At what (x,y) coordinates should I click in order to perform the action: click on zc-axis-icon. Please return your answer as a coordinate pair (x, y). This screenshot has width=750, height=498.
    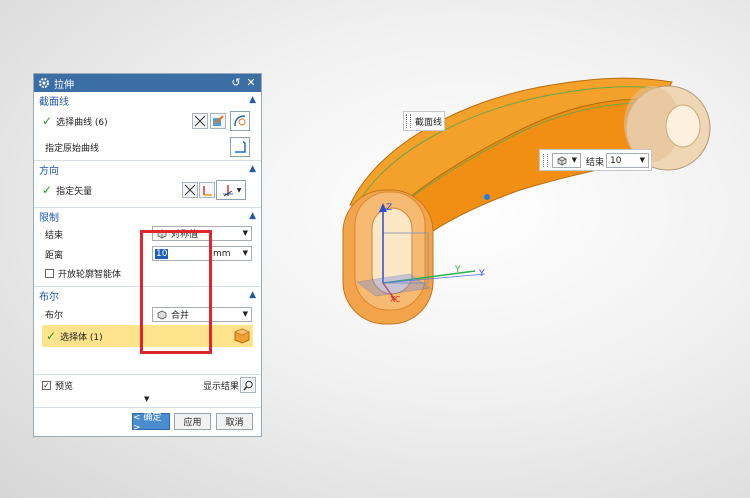
    Looking at the image, I should click on (227, 191).